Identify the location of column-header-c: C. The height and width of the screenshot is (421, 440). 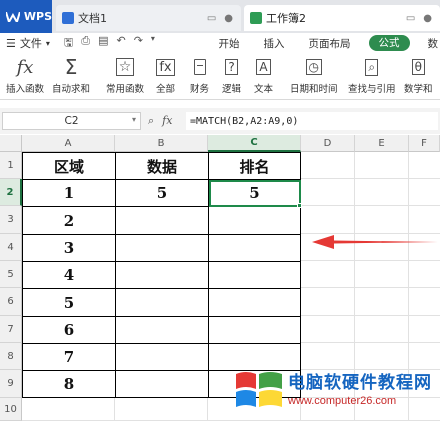
(254, 143).